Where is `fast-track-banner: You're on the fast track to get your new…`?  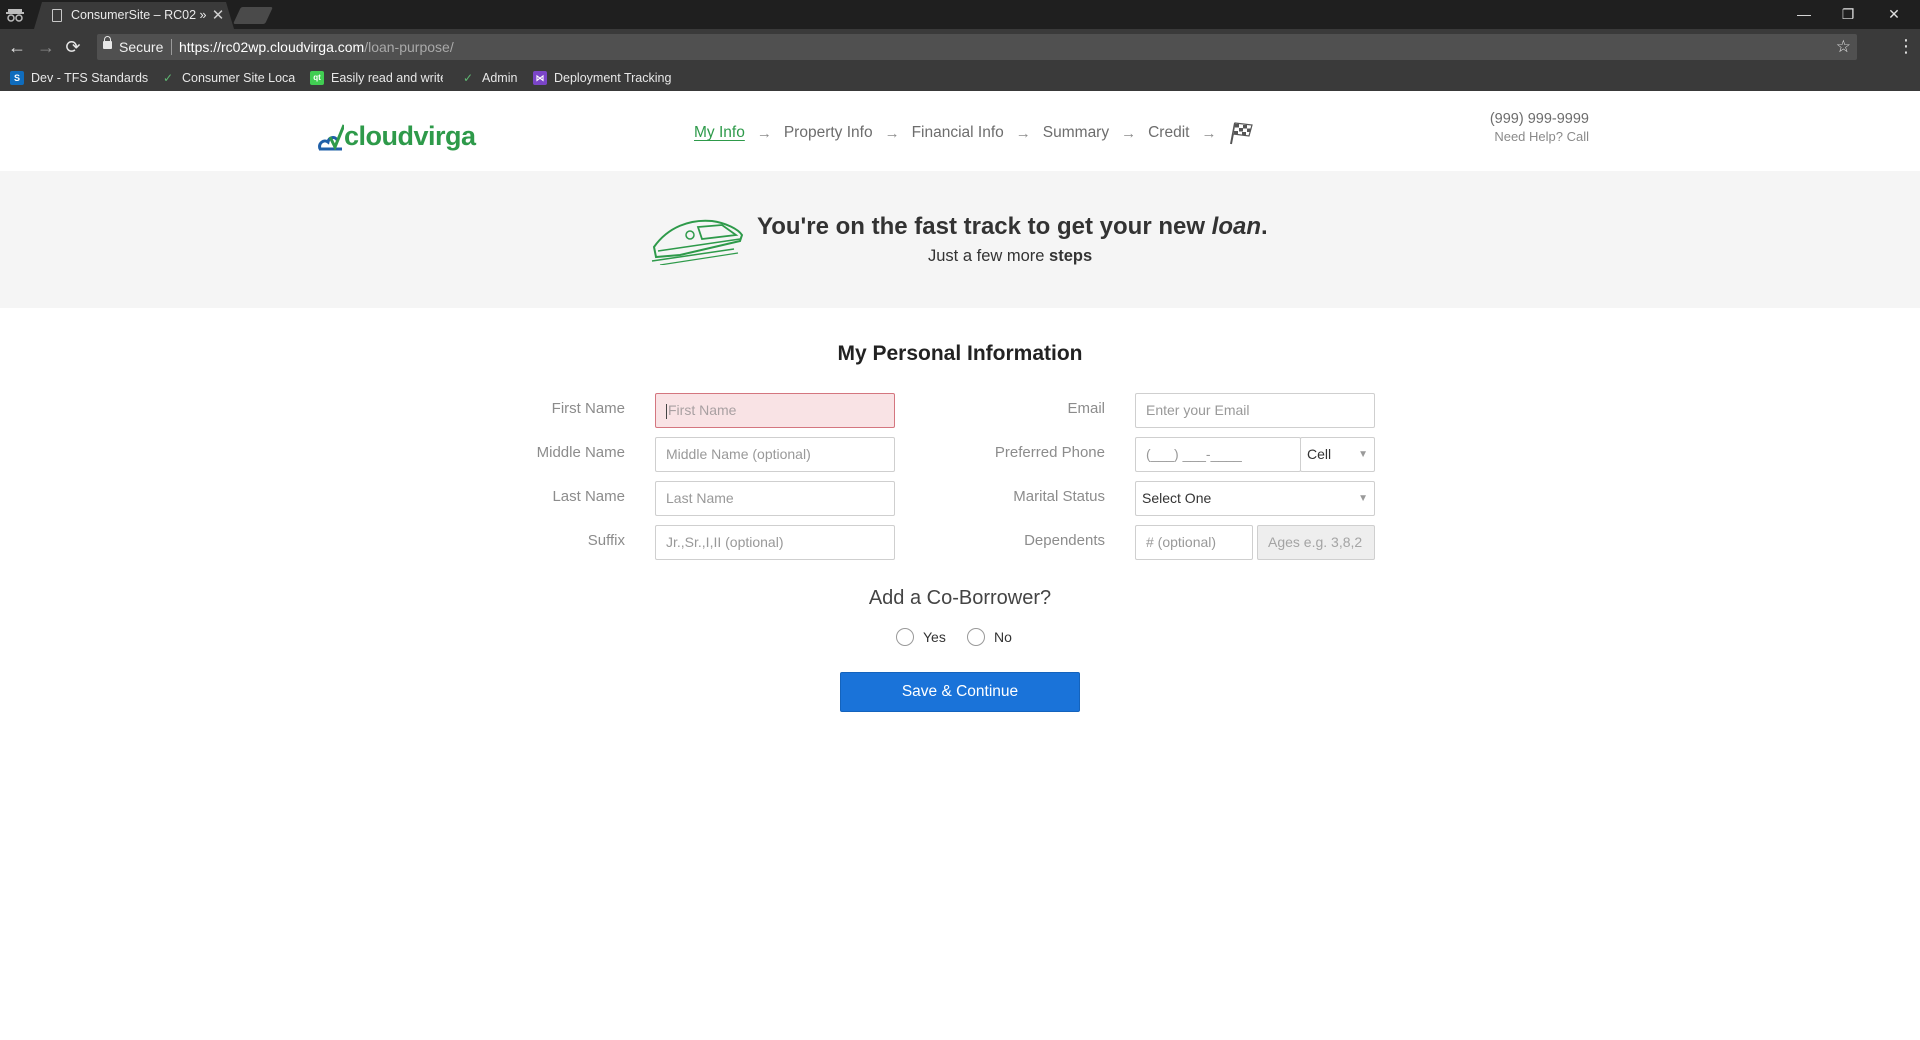
fast-track-banner: You're on the fast track to get your new… is located at coordinates (960, 239).